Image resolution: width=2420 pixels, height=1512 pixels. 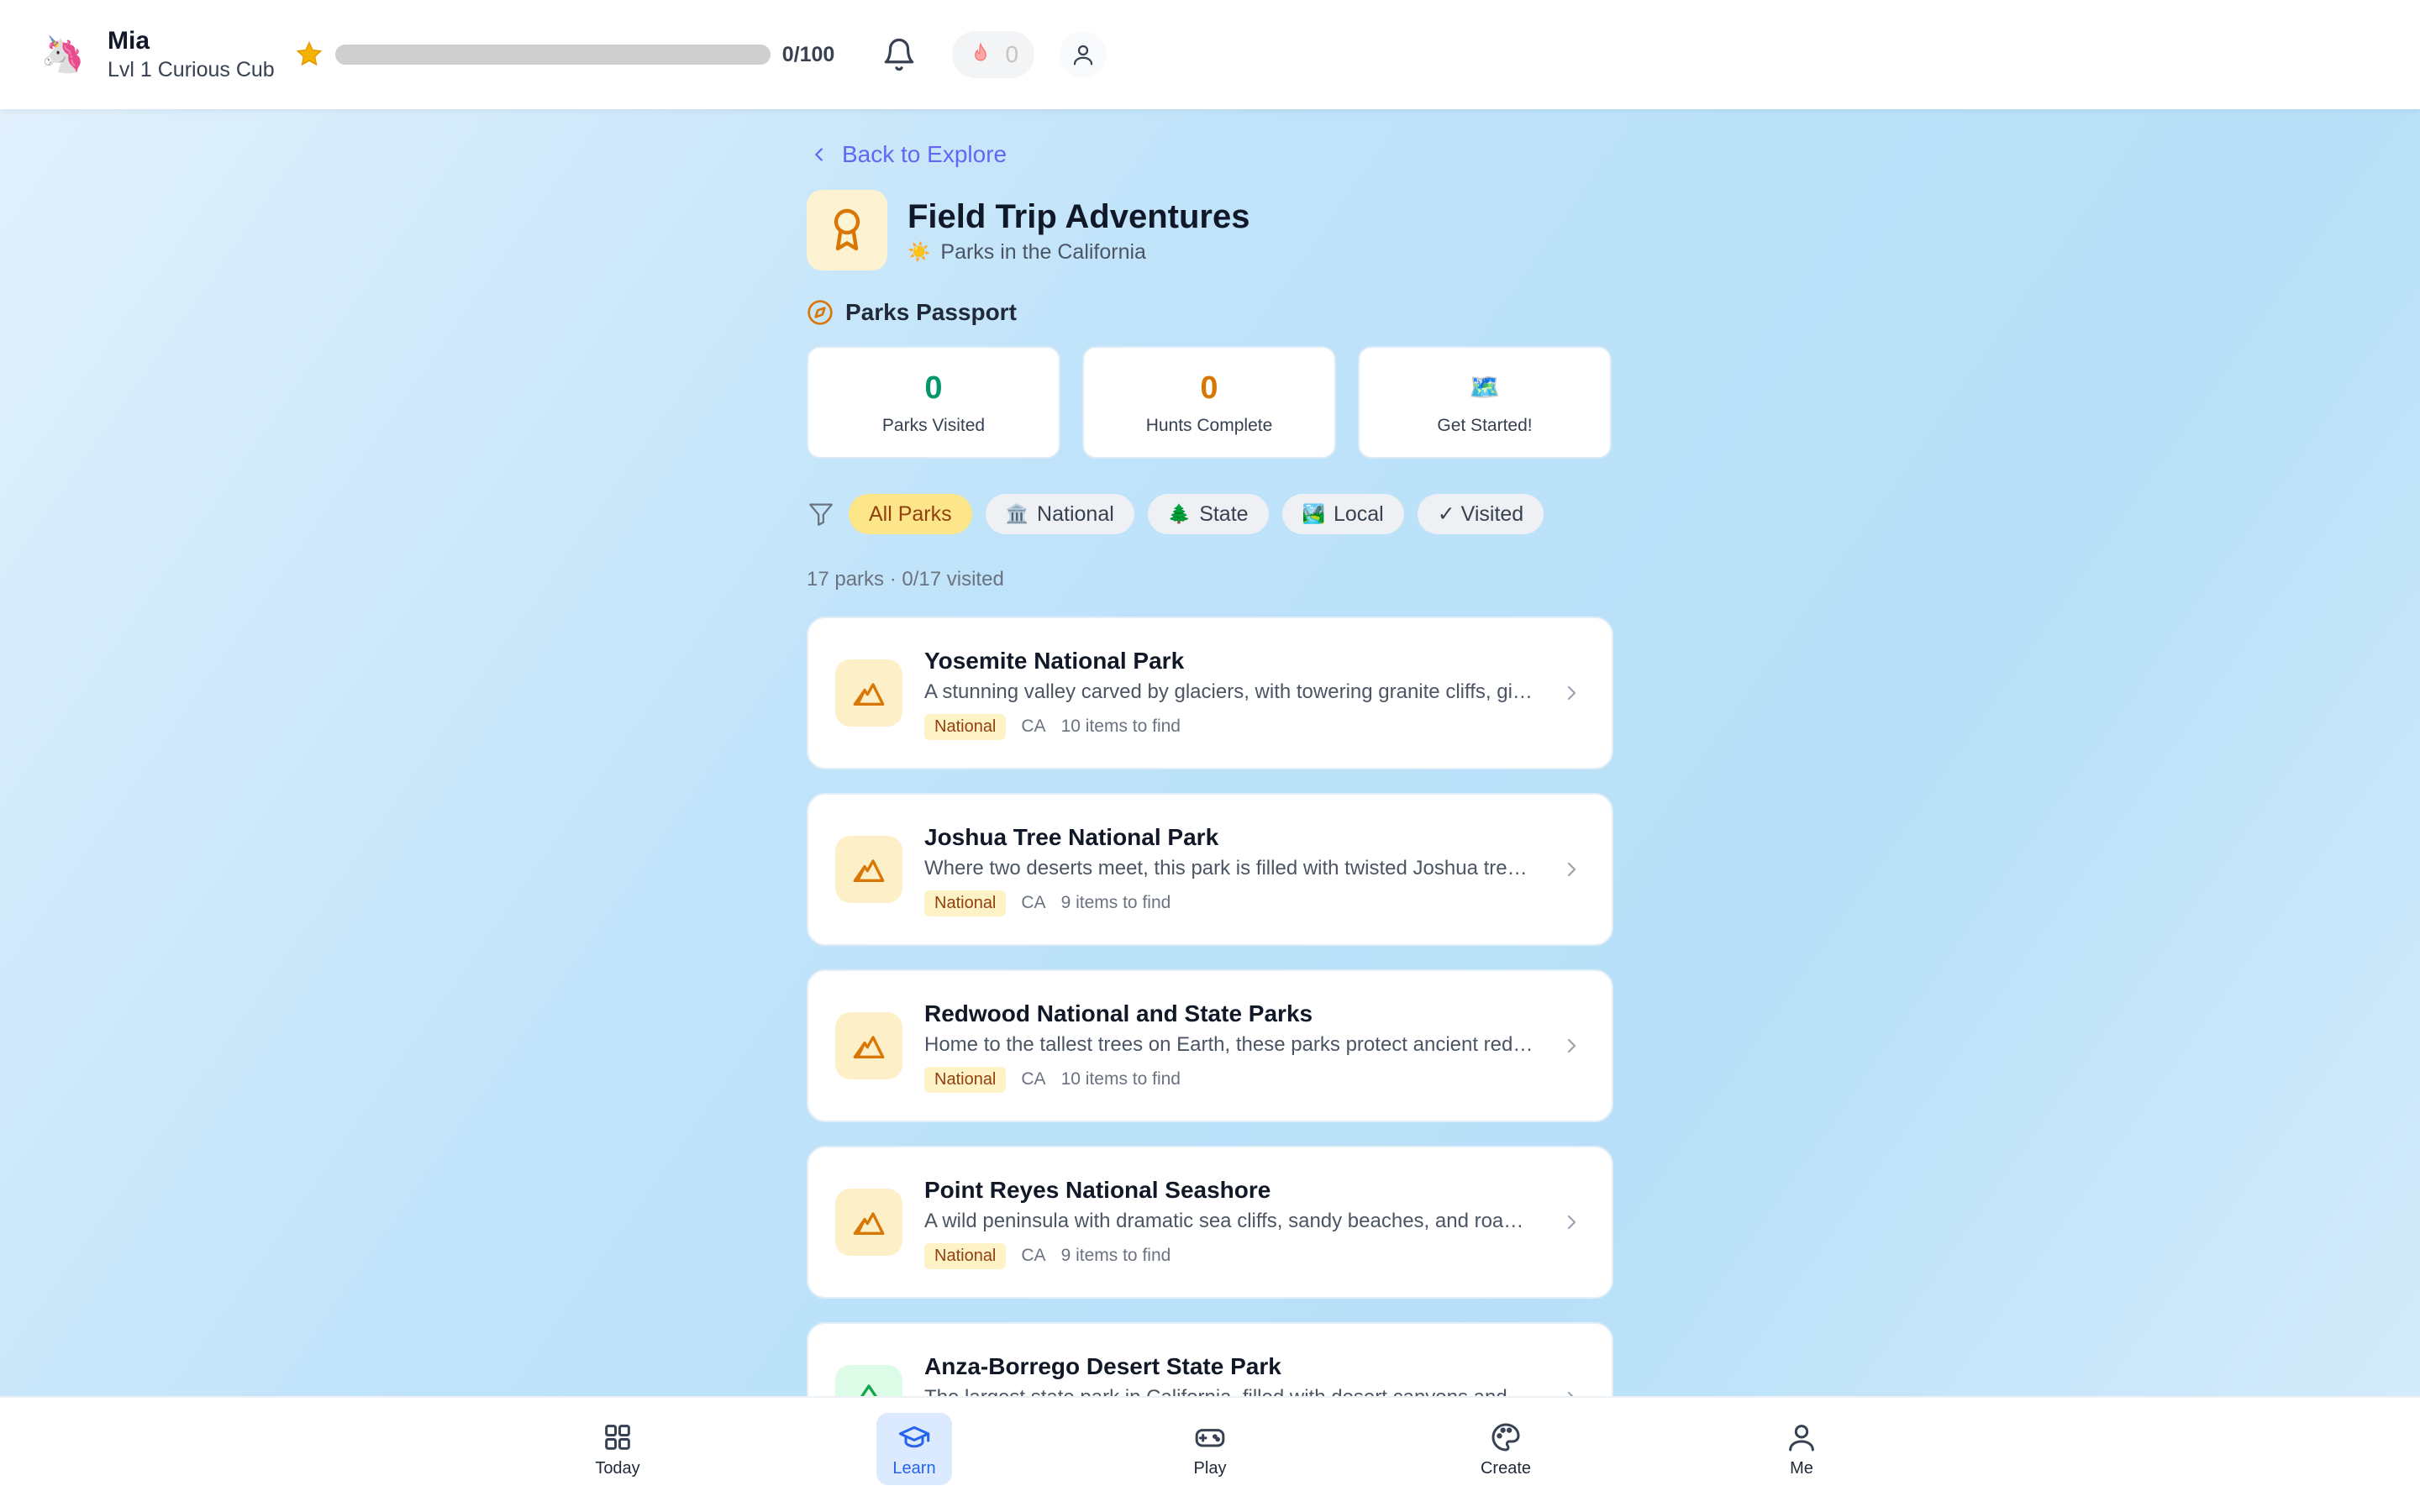 I want to click on page-subtitle: ☀️ Parks in the California, so click(x=1078, y=252).